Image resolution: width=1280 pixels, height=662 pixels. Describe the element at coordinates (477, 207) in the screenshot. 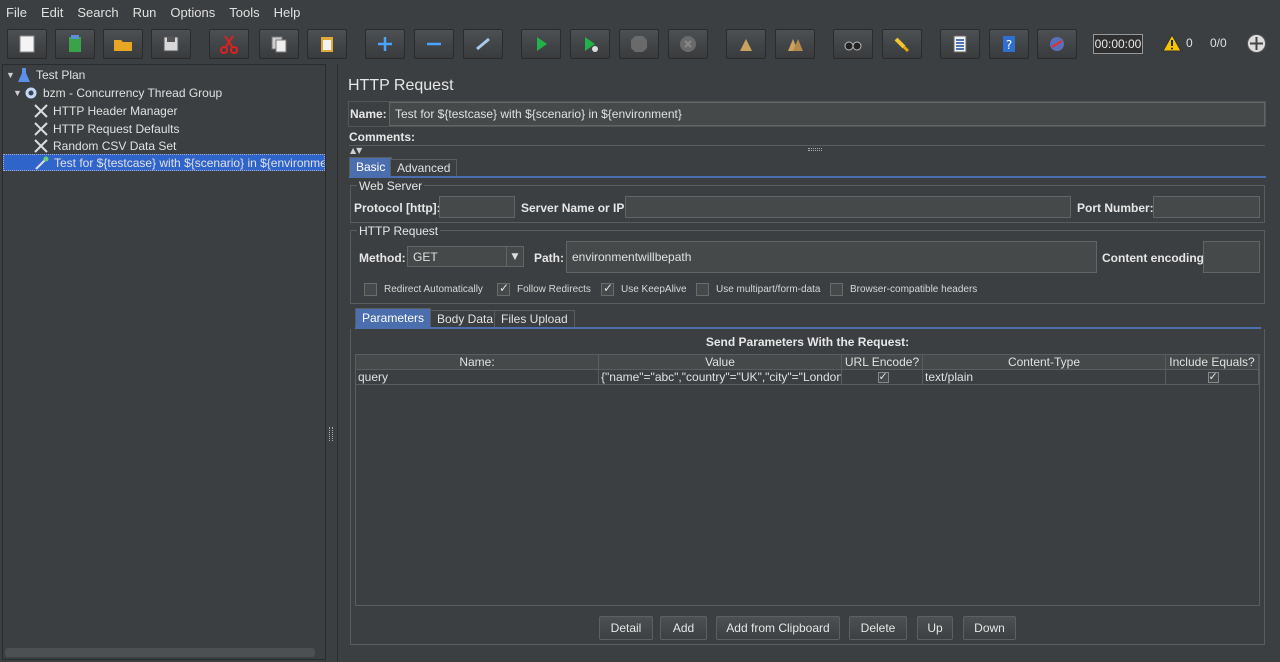

I see `protocol-field` at that location.